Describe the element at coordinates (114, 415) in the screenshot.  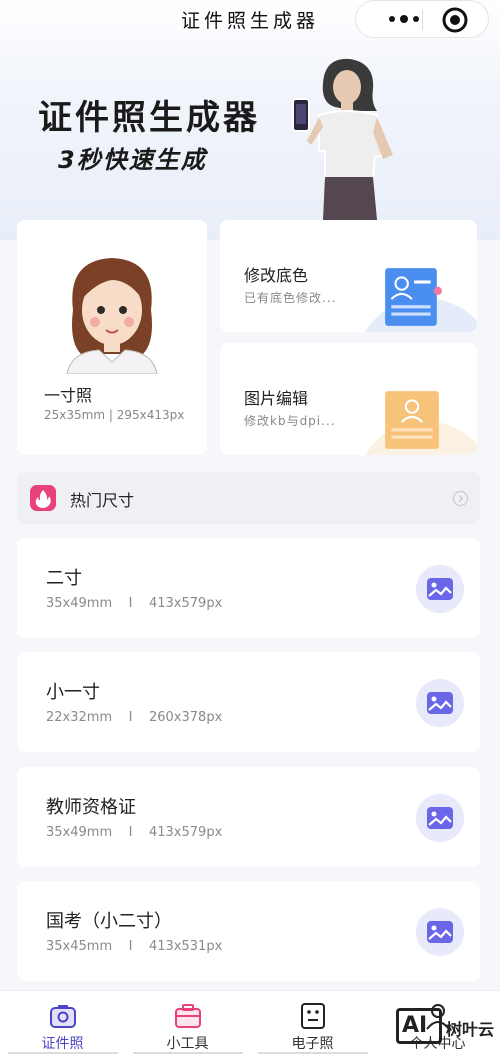
I see `one-inch-spec: 25x35mm | 295x413px` at that location.